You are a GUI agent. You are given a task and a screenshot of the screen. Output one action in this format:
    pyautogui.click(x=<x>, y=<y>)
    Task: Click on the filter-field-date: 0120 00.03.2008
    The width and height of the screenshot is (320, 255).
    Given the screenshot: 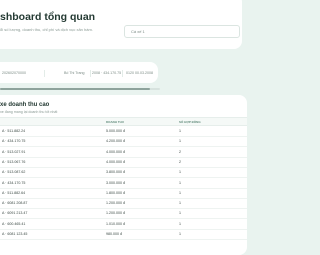 What is the action you would take?
    pyautogui.click(x=139, y=73)
    